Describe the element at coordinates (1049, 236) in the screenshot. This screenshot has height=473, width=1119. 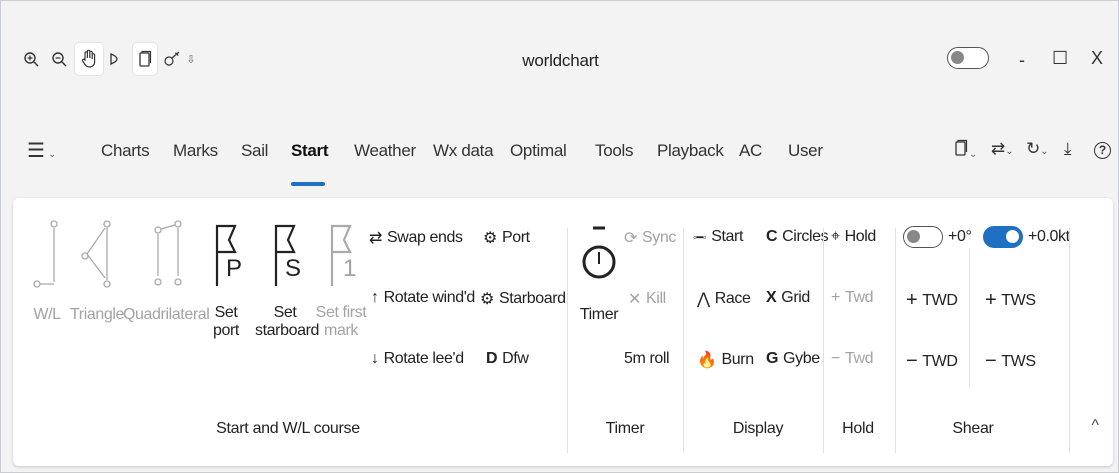
I see `tws-offset-value: +0.0kt` at that location.